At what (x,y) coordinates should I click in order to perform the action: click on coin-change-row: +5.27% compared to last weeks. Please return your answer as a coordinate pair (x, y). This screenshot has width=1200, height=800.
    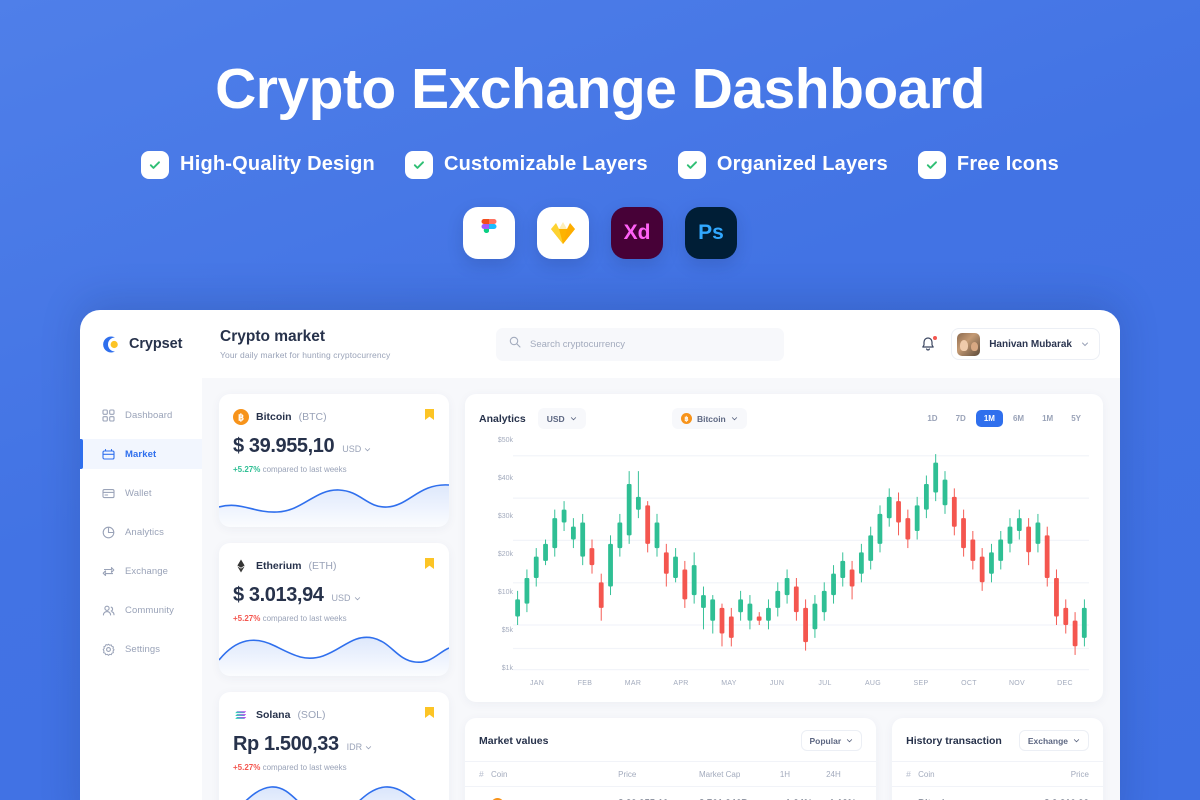
    Looking at the image, I should click on (334, 615).